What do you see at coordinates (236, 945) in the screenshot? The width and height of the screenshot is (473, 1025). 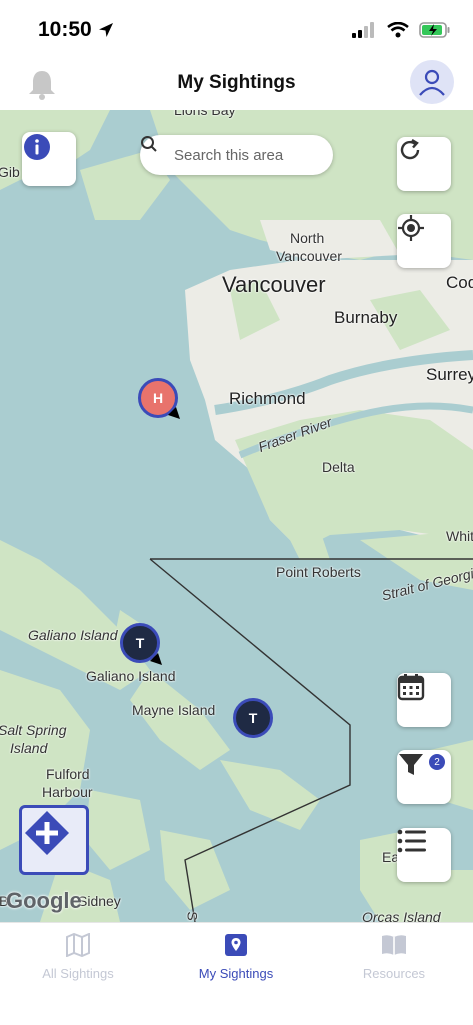 I see `map-pin-icon` at bounding box center [236, 945].